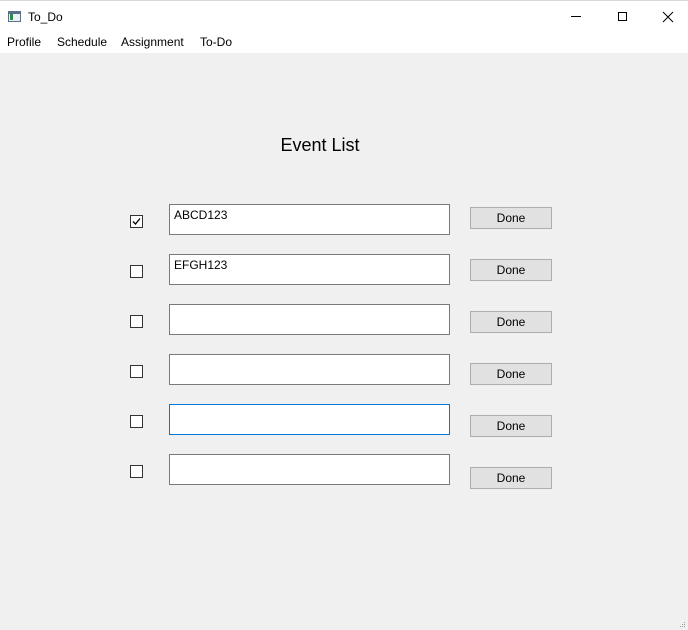 Image resolution: width=688 pixels, height=630 pixels. What do you see at coordinates (216, 42) in the screenshot?
I see `menu-item-to-do: To-Do` at bounding box center [216, 42].